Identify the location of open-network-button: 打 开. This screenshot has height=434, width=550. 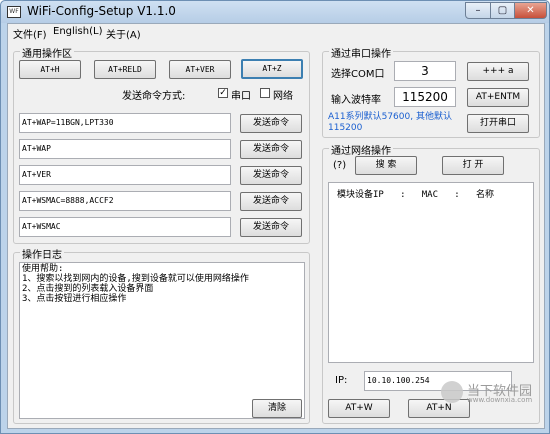
(473, 165).